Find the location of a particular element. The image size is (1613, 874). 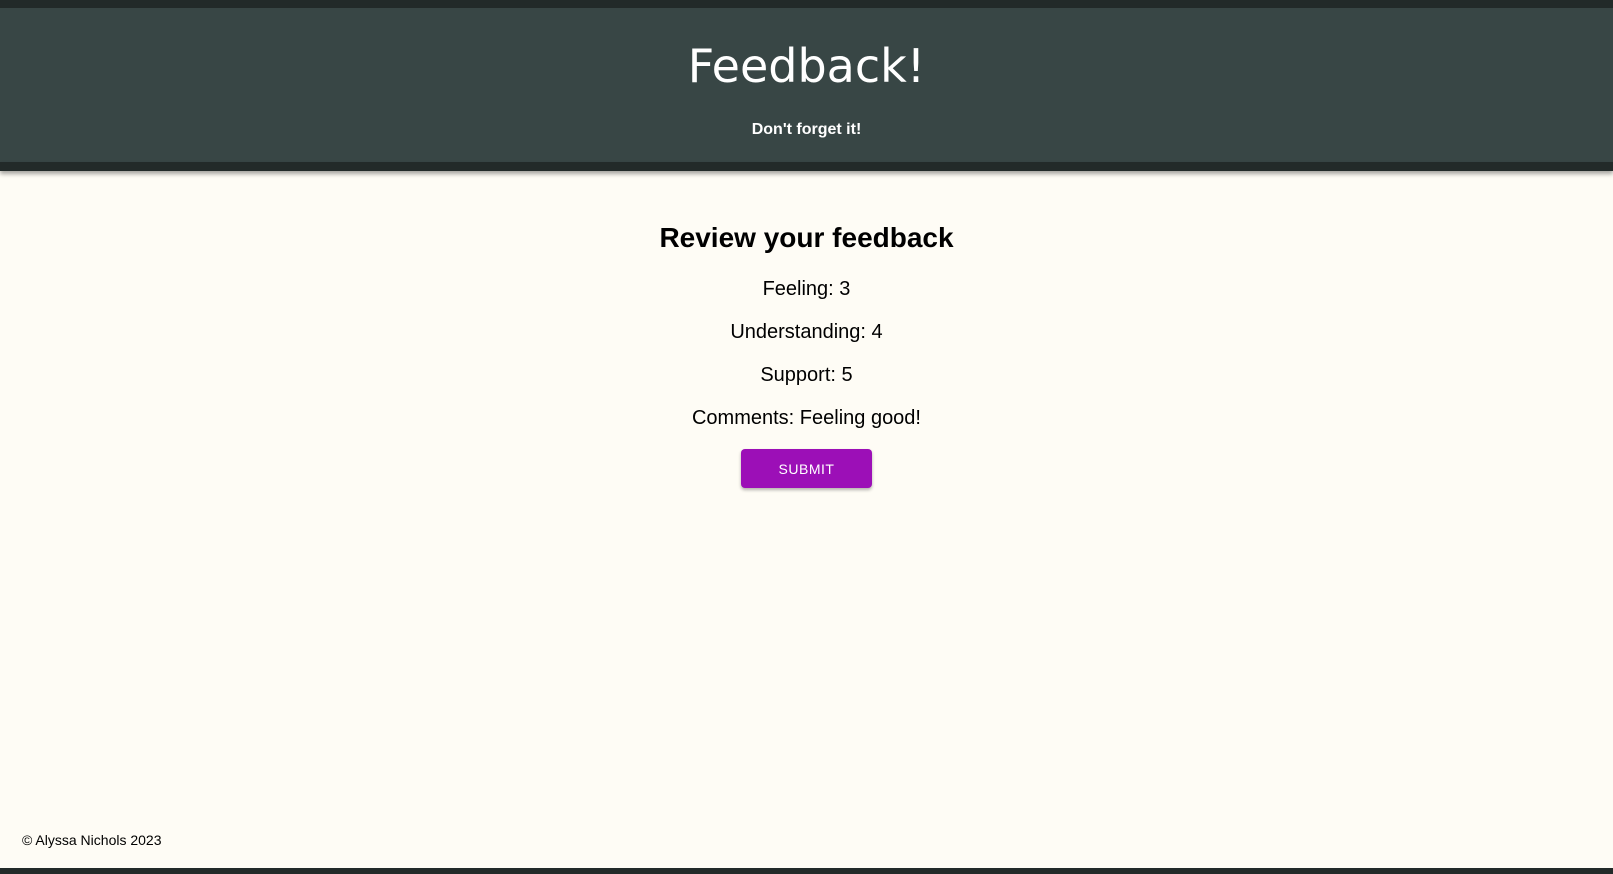

header-top-border is located at coordinates (806, 4).